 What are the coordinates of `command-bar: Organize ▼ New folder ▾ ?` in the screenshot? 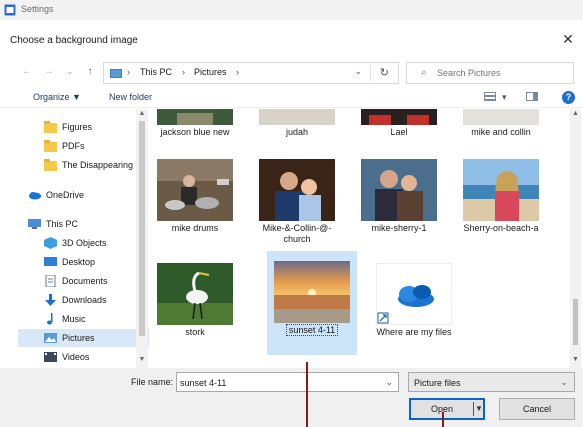 It's located at (291, 97).